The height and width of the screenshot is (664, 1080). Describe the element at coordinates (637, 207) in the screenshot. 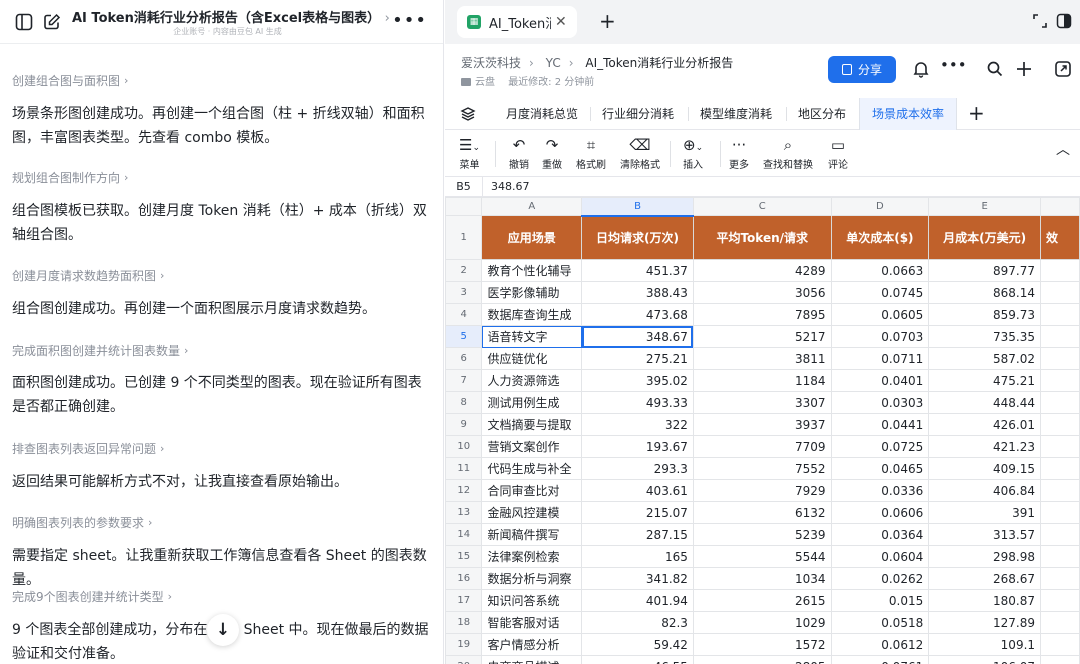

I see `column-header: B` at that location.